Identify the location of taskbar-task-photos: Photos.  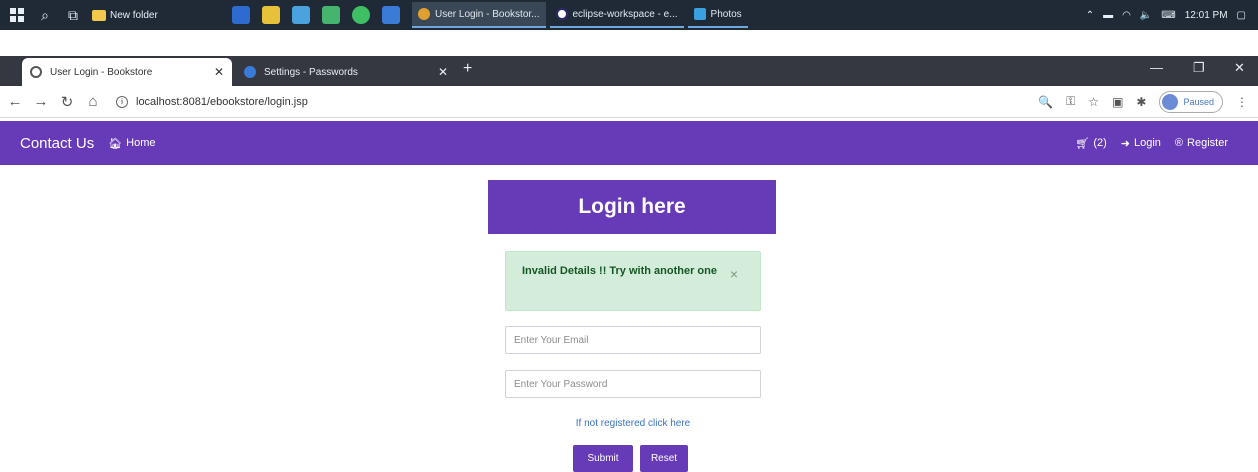
(717, 15).